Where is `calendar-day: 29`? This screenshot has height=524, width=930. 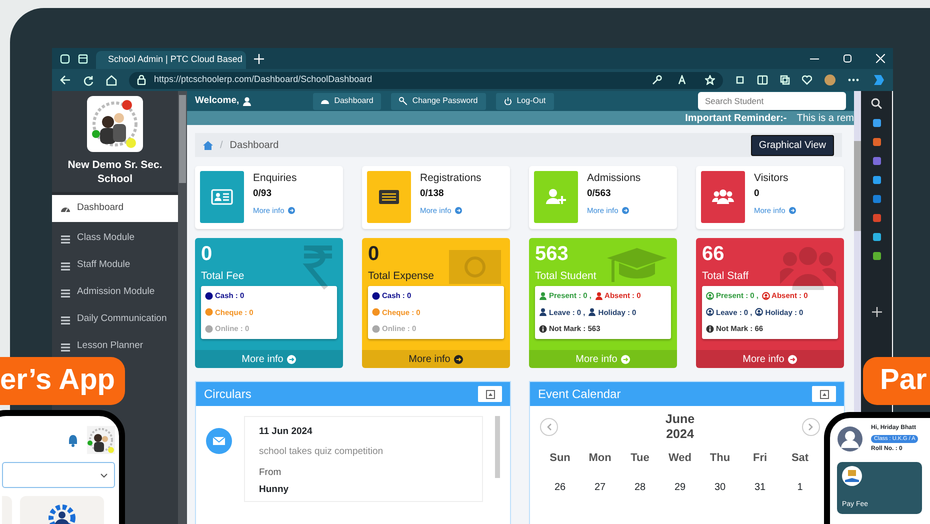 calendar-day: 29 is located at coordinates (680, 487).